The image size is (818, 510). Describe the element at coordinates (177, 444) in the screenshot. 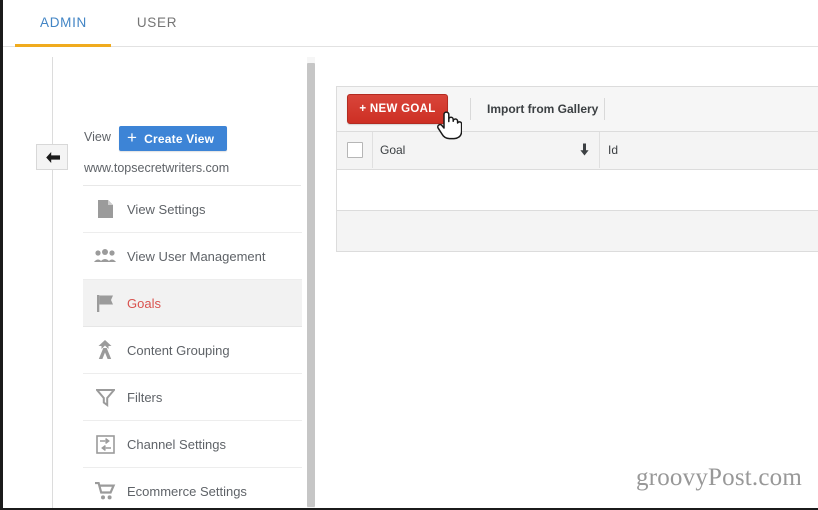

I see `sidebar-label-channel-settings: Channel Settings` at that location.